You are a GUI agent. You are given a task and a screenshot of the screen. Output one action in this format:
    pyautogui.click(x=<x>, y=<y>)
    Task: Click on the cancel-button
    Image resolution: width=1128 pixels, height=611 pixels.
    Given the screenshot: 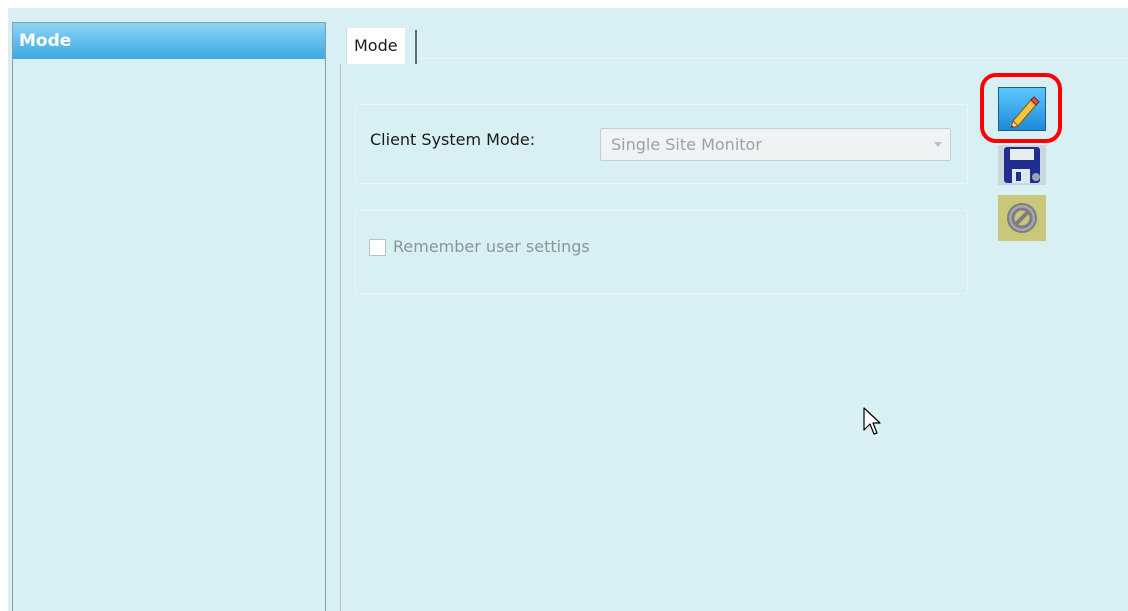 What is the action you would take?
    pyautogui.click(x=1022, y=218)
    